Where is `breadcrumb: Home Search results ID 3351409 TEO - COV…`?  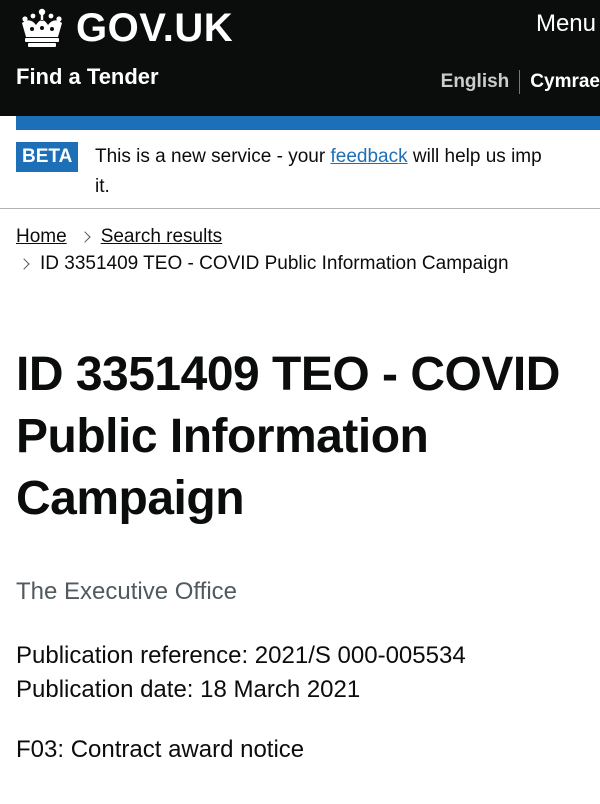
breadcrumb: Home Search results ID 3351409 TEO - COV… is located at coordinates (306, 250).